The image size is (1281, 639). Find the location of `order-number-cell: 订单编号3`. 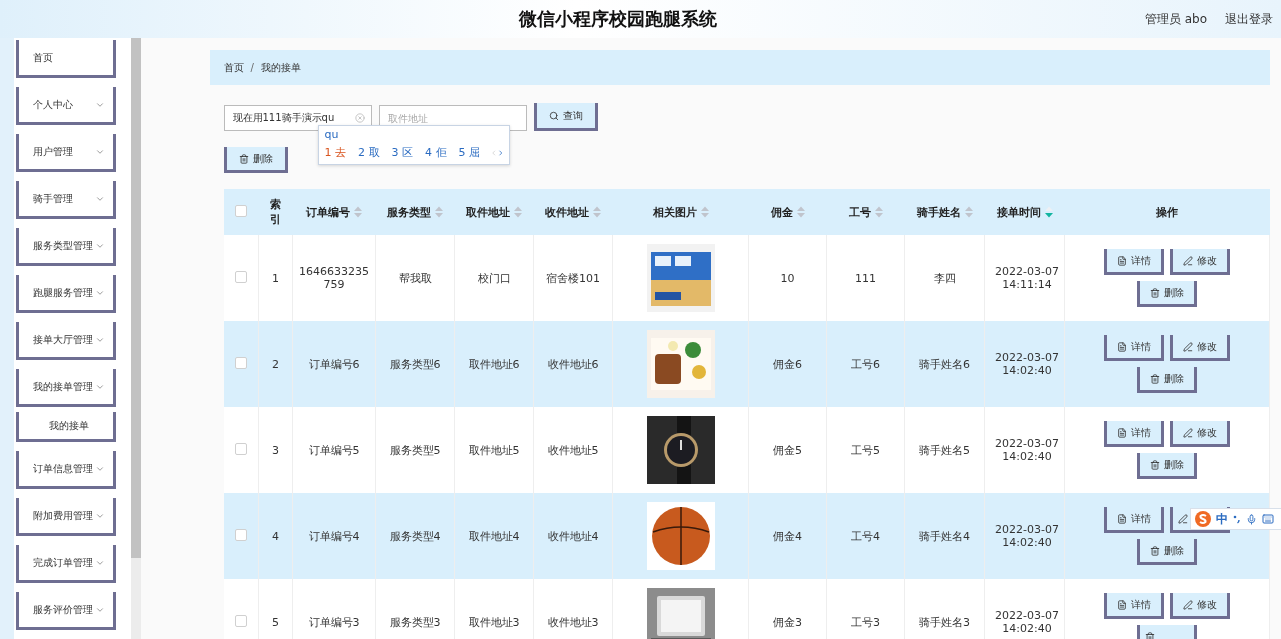

order-number-cell: 订单编号3 is located at coordinates (334, 609).